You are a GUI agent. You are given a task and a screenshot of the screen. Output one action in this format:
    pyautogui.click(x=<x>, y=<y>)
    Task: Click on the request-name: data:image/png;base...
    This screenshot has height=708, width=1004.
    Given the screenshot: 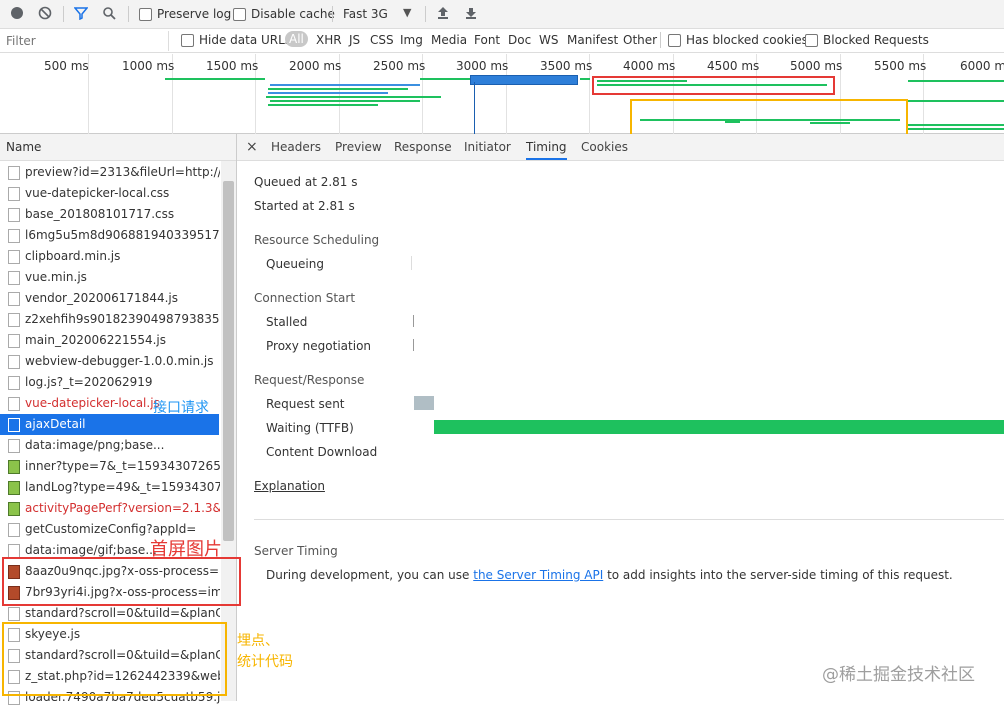 What is the action you would take?
    pyautogui.click(x=95, y=445)
    